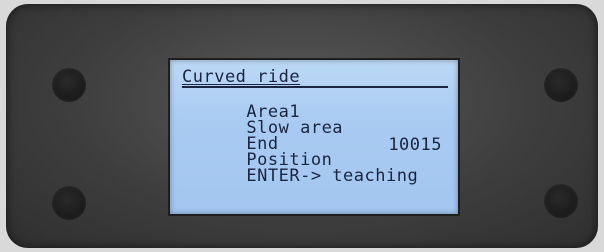 The image size is (604, 252). Describe the element at coordinates (69, 85) in the screenshot. I see `mounting-screw-top-left` at that location.